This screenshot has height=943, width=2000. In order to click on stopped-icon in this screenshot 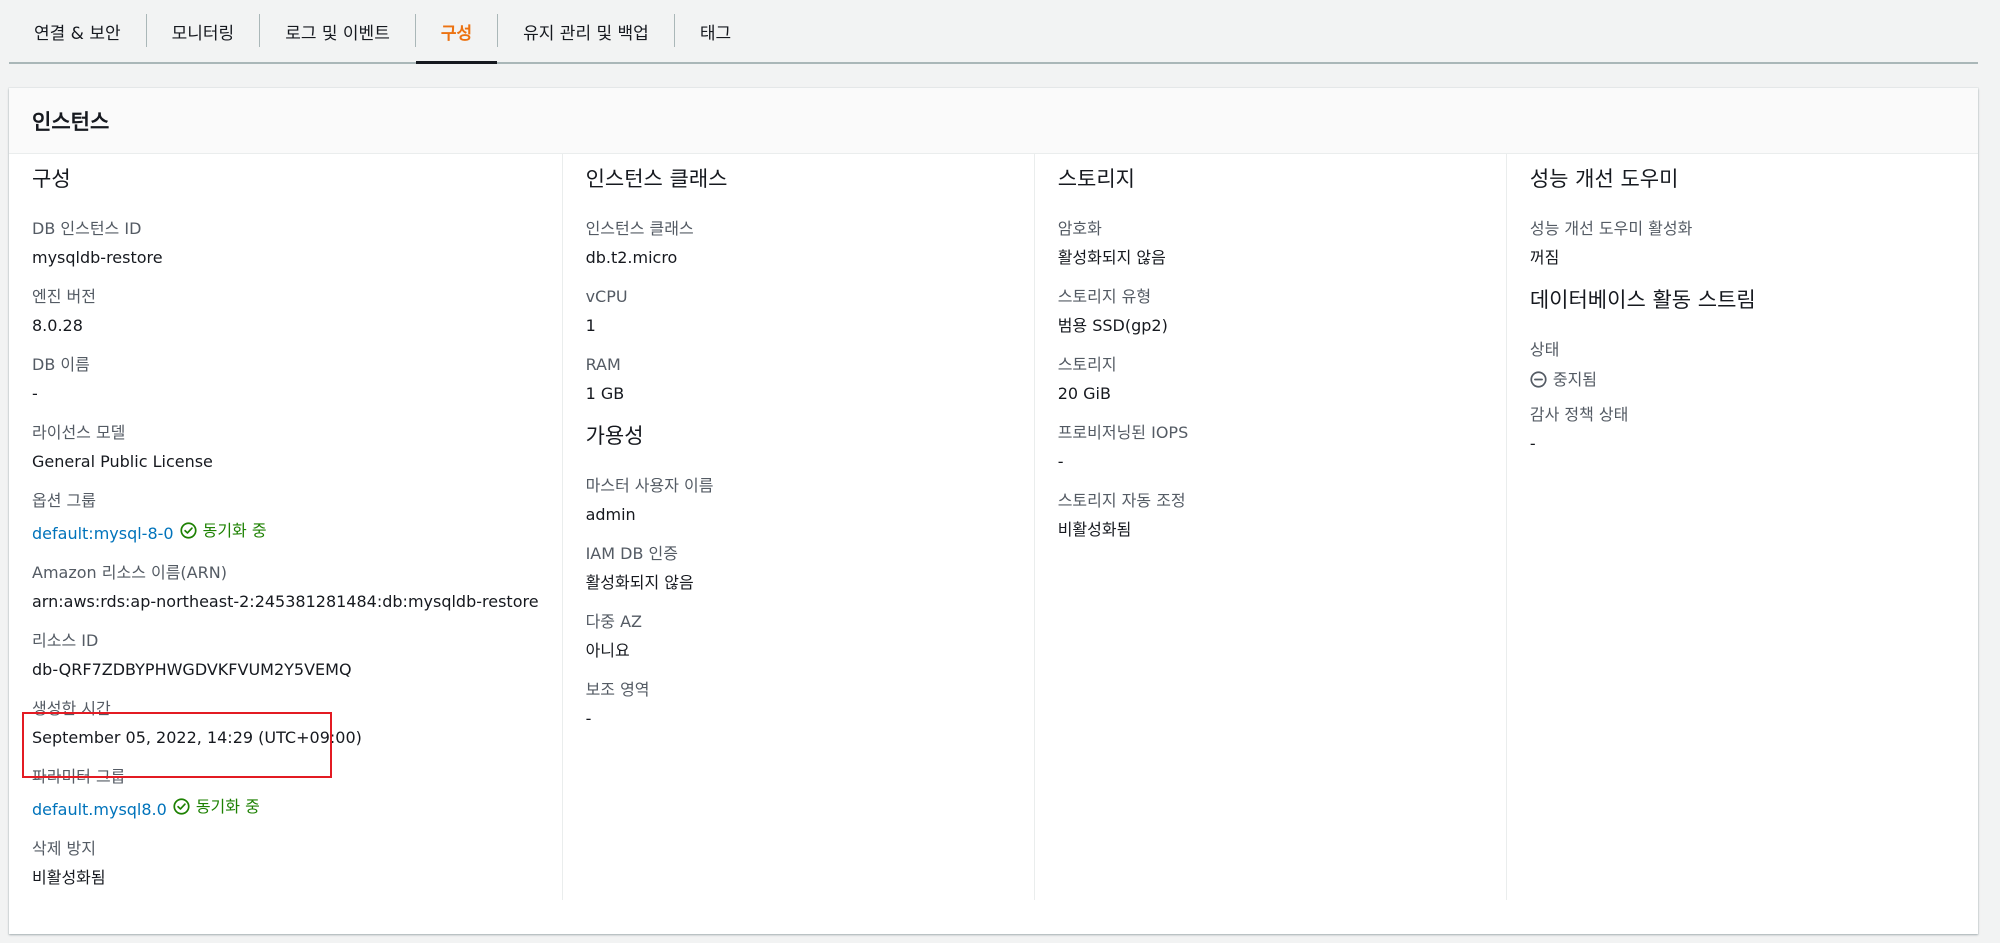, I will do `click(1538, 379)`.